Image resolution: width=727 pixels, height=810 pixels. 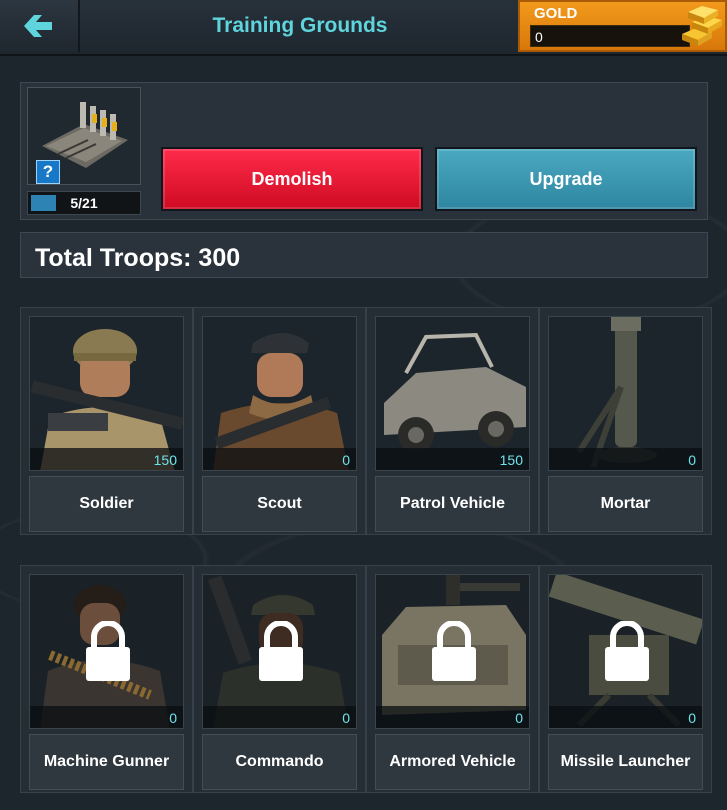 I want to click on building-level-text: 5/21, so click(x=84, y=203).